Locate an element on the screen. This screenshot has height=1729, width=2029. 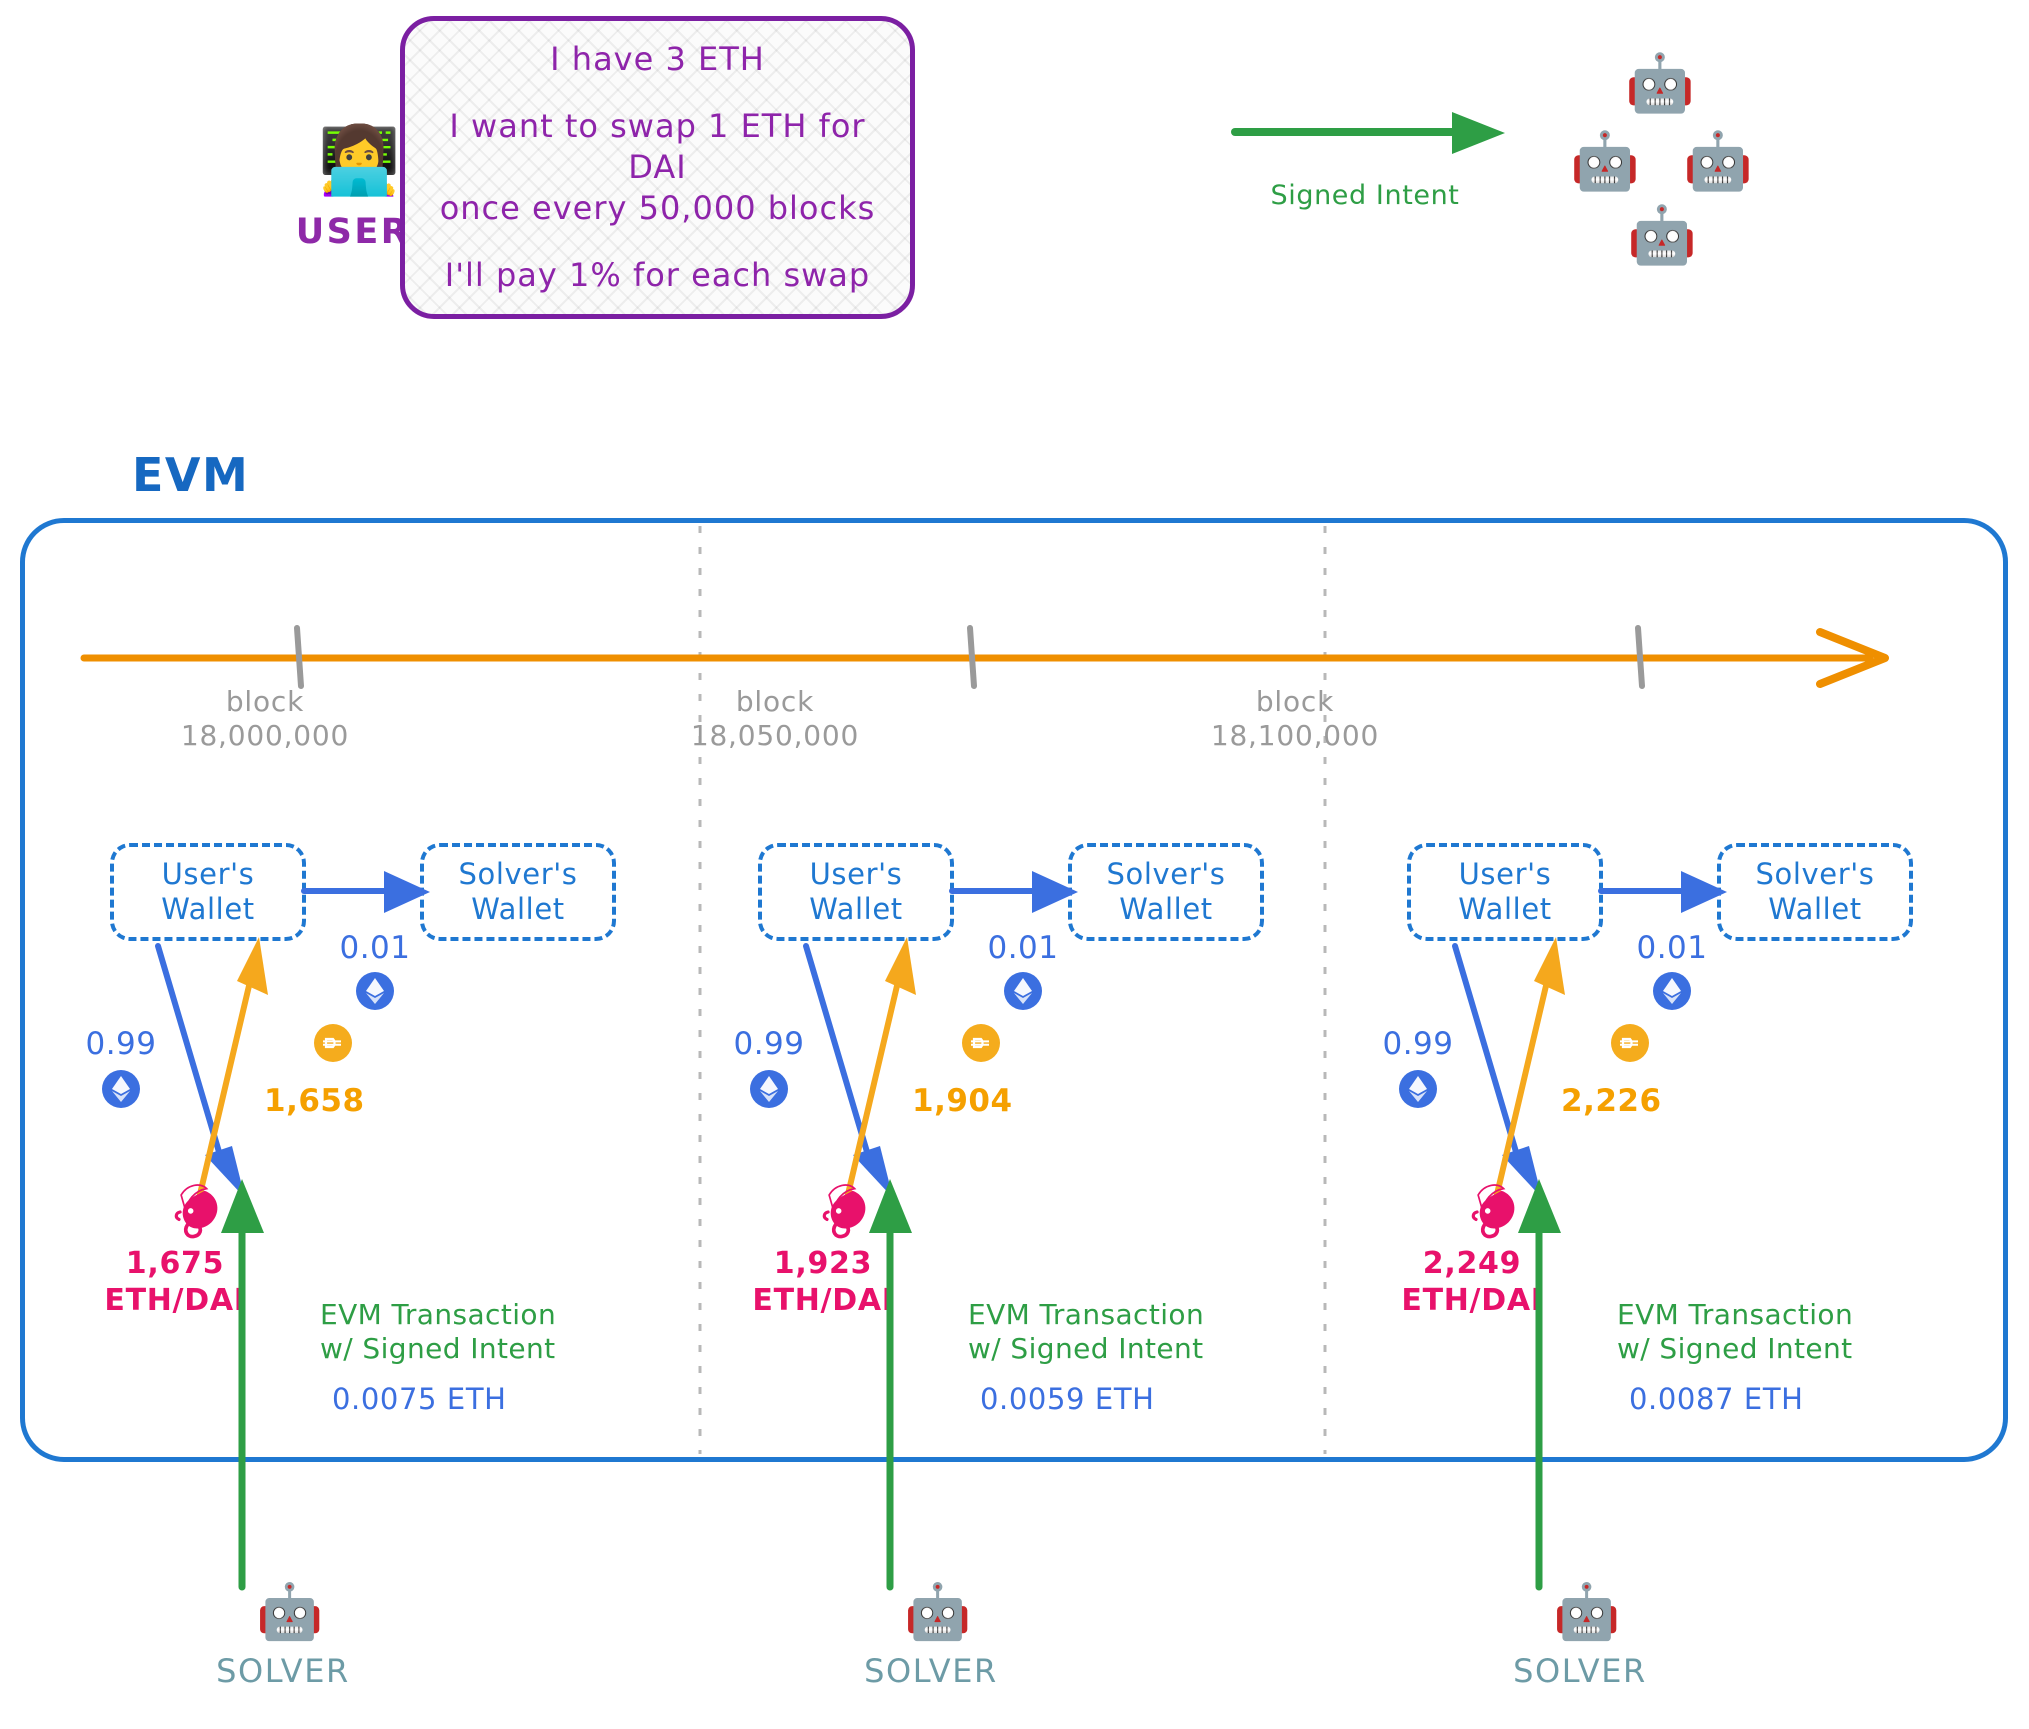
tx-cost: 0.0059 ETH is located at coordinates (1067, 1399).